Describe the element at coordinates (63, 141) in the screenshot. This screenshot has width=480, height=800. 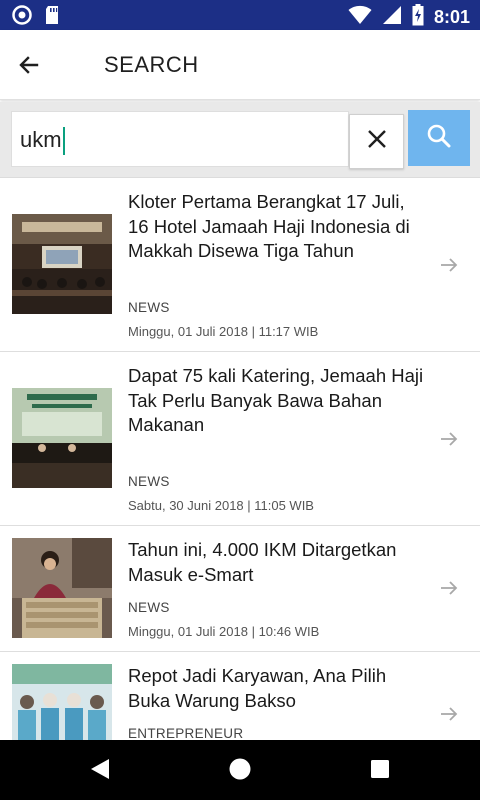
I see `text-cursor` at that location.